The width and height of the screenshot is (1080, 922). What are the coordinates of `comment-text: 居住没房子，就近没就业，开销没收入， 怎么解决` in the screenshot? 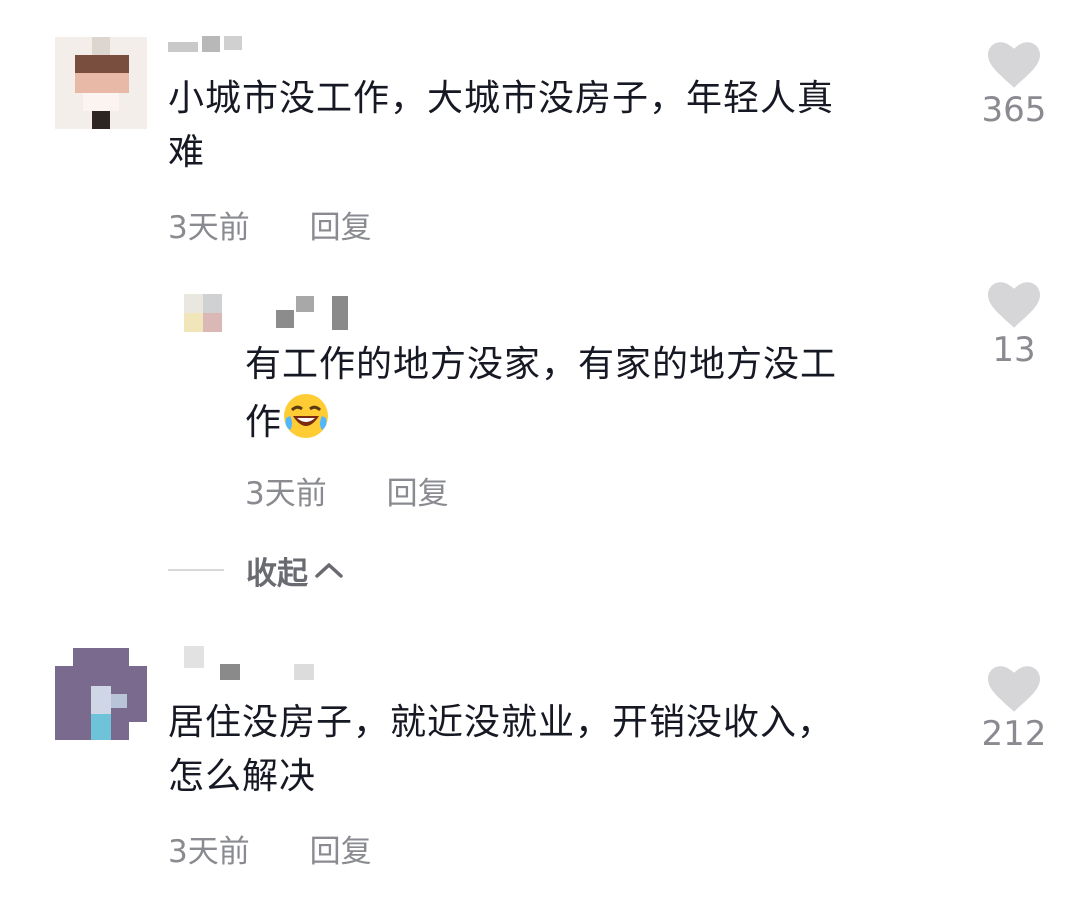 It's located at (501, 749).